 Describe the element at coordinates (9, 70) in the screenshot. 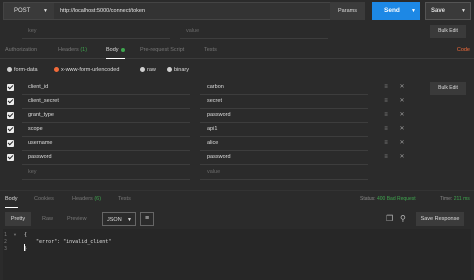

I see `radio-icon` at that location.